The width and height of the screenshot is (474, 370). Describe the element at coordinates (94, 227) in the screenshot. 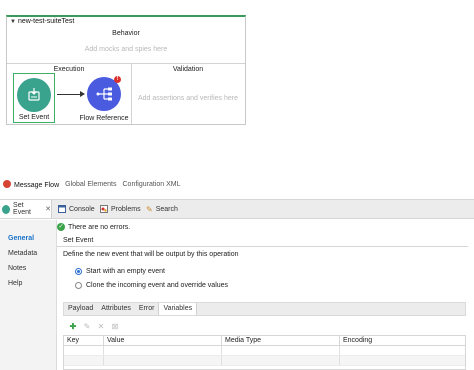

I see `status-message: ✓ There are no errors.` at that location.